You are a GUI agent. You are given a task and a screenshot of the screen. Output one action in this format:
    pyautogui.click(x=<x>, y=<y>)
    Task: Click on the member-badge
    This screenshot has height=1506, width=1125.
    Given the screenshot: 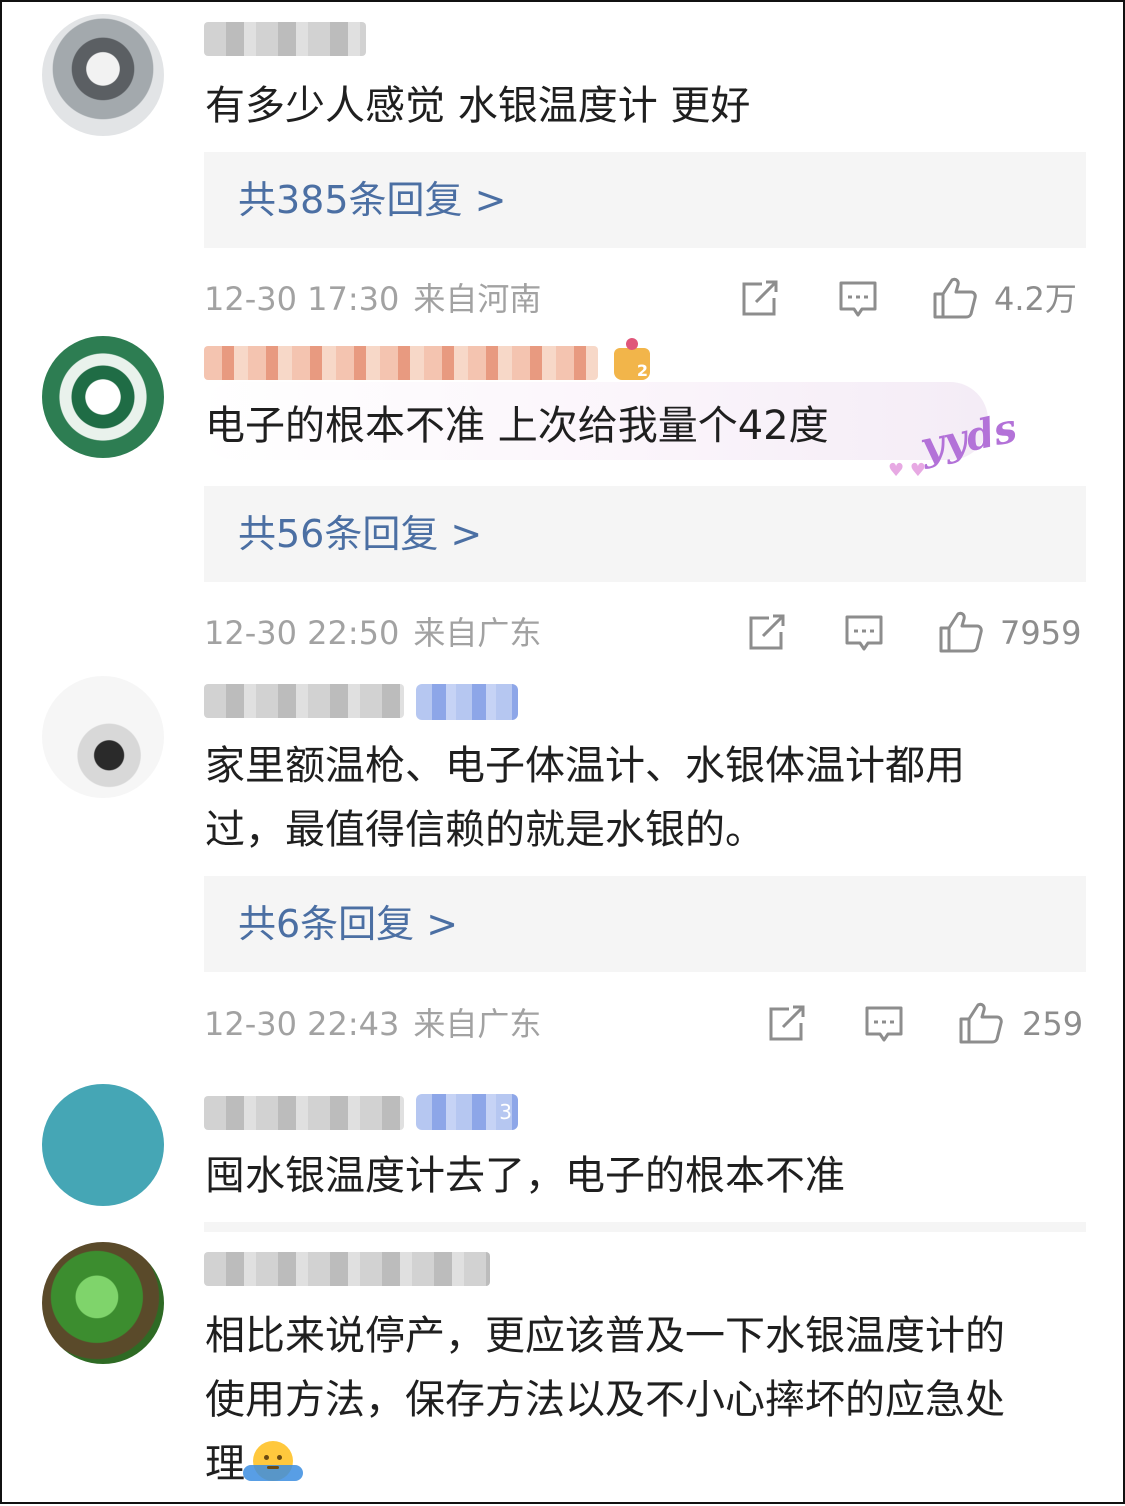 What is the action you would take?
    pyautogui.click(x=467, y=702)
    